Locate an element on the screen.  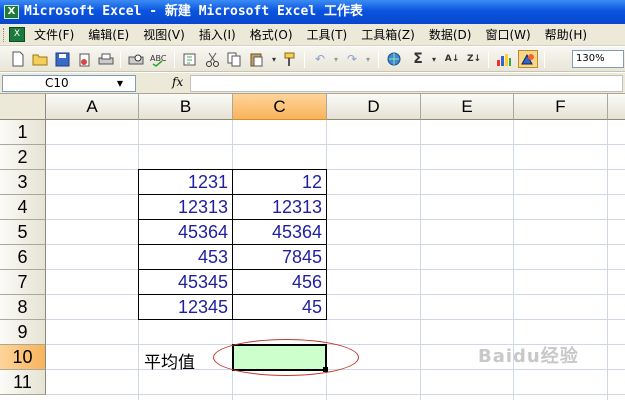
watermark-text: Baidu经验 is located at coordinates (528, 356).